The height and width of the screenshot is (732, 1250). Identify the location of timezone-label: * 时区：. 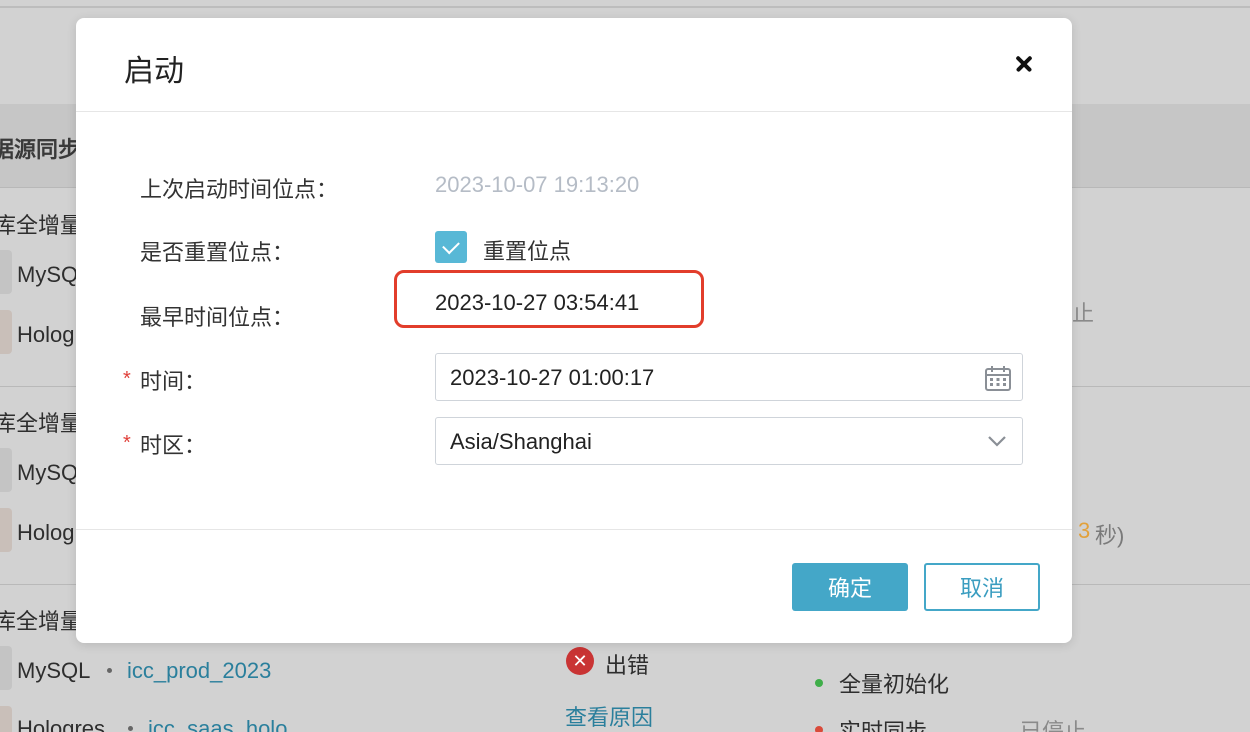
(165, 444).